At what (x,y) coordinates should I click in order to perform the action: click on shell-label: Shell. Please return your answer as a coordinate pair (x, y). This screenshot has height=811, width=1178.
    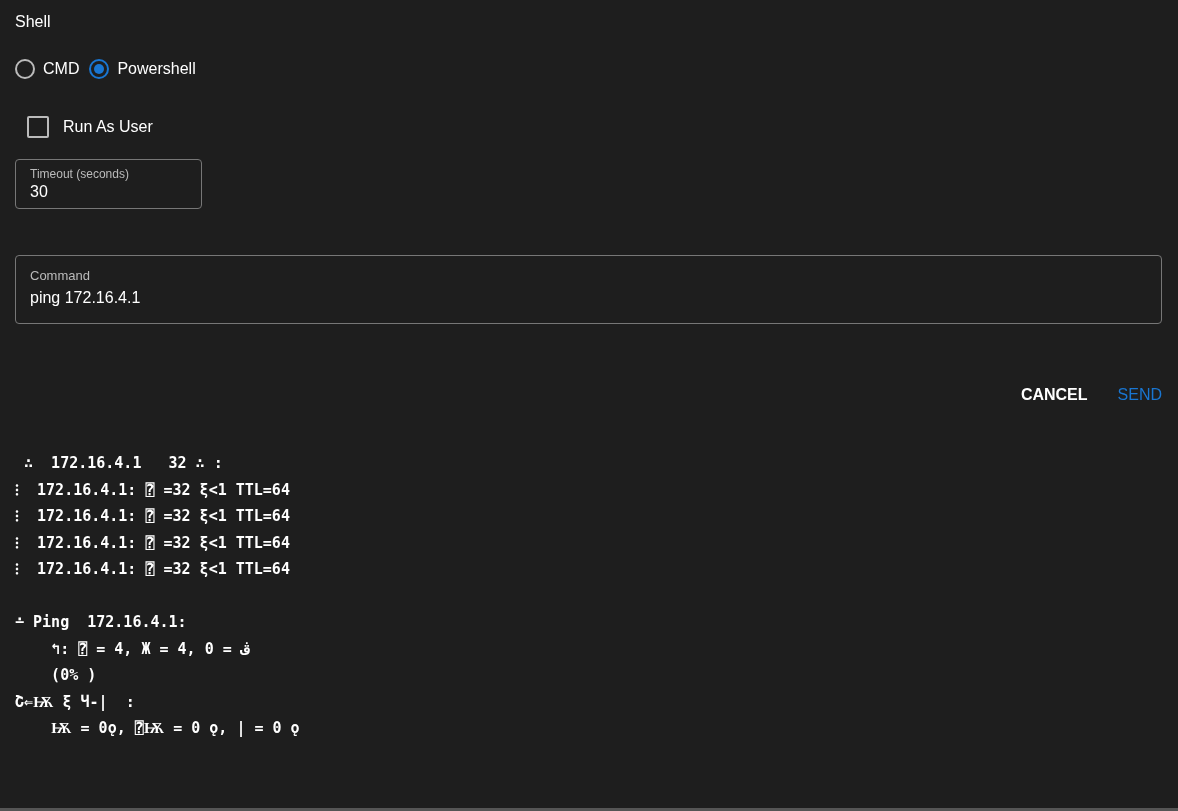
    Looking at the image, I should click on (33, 22).